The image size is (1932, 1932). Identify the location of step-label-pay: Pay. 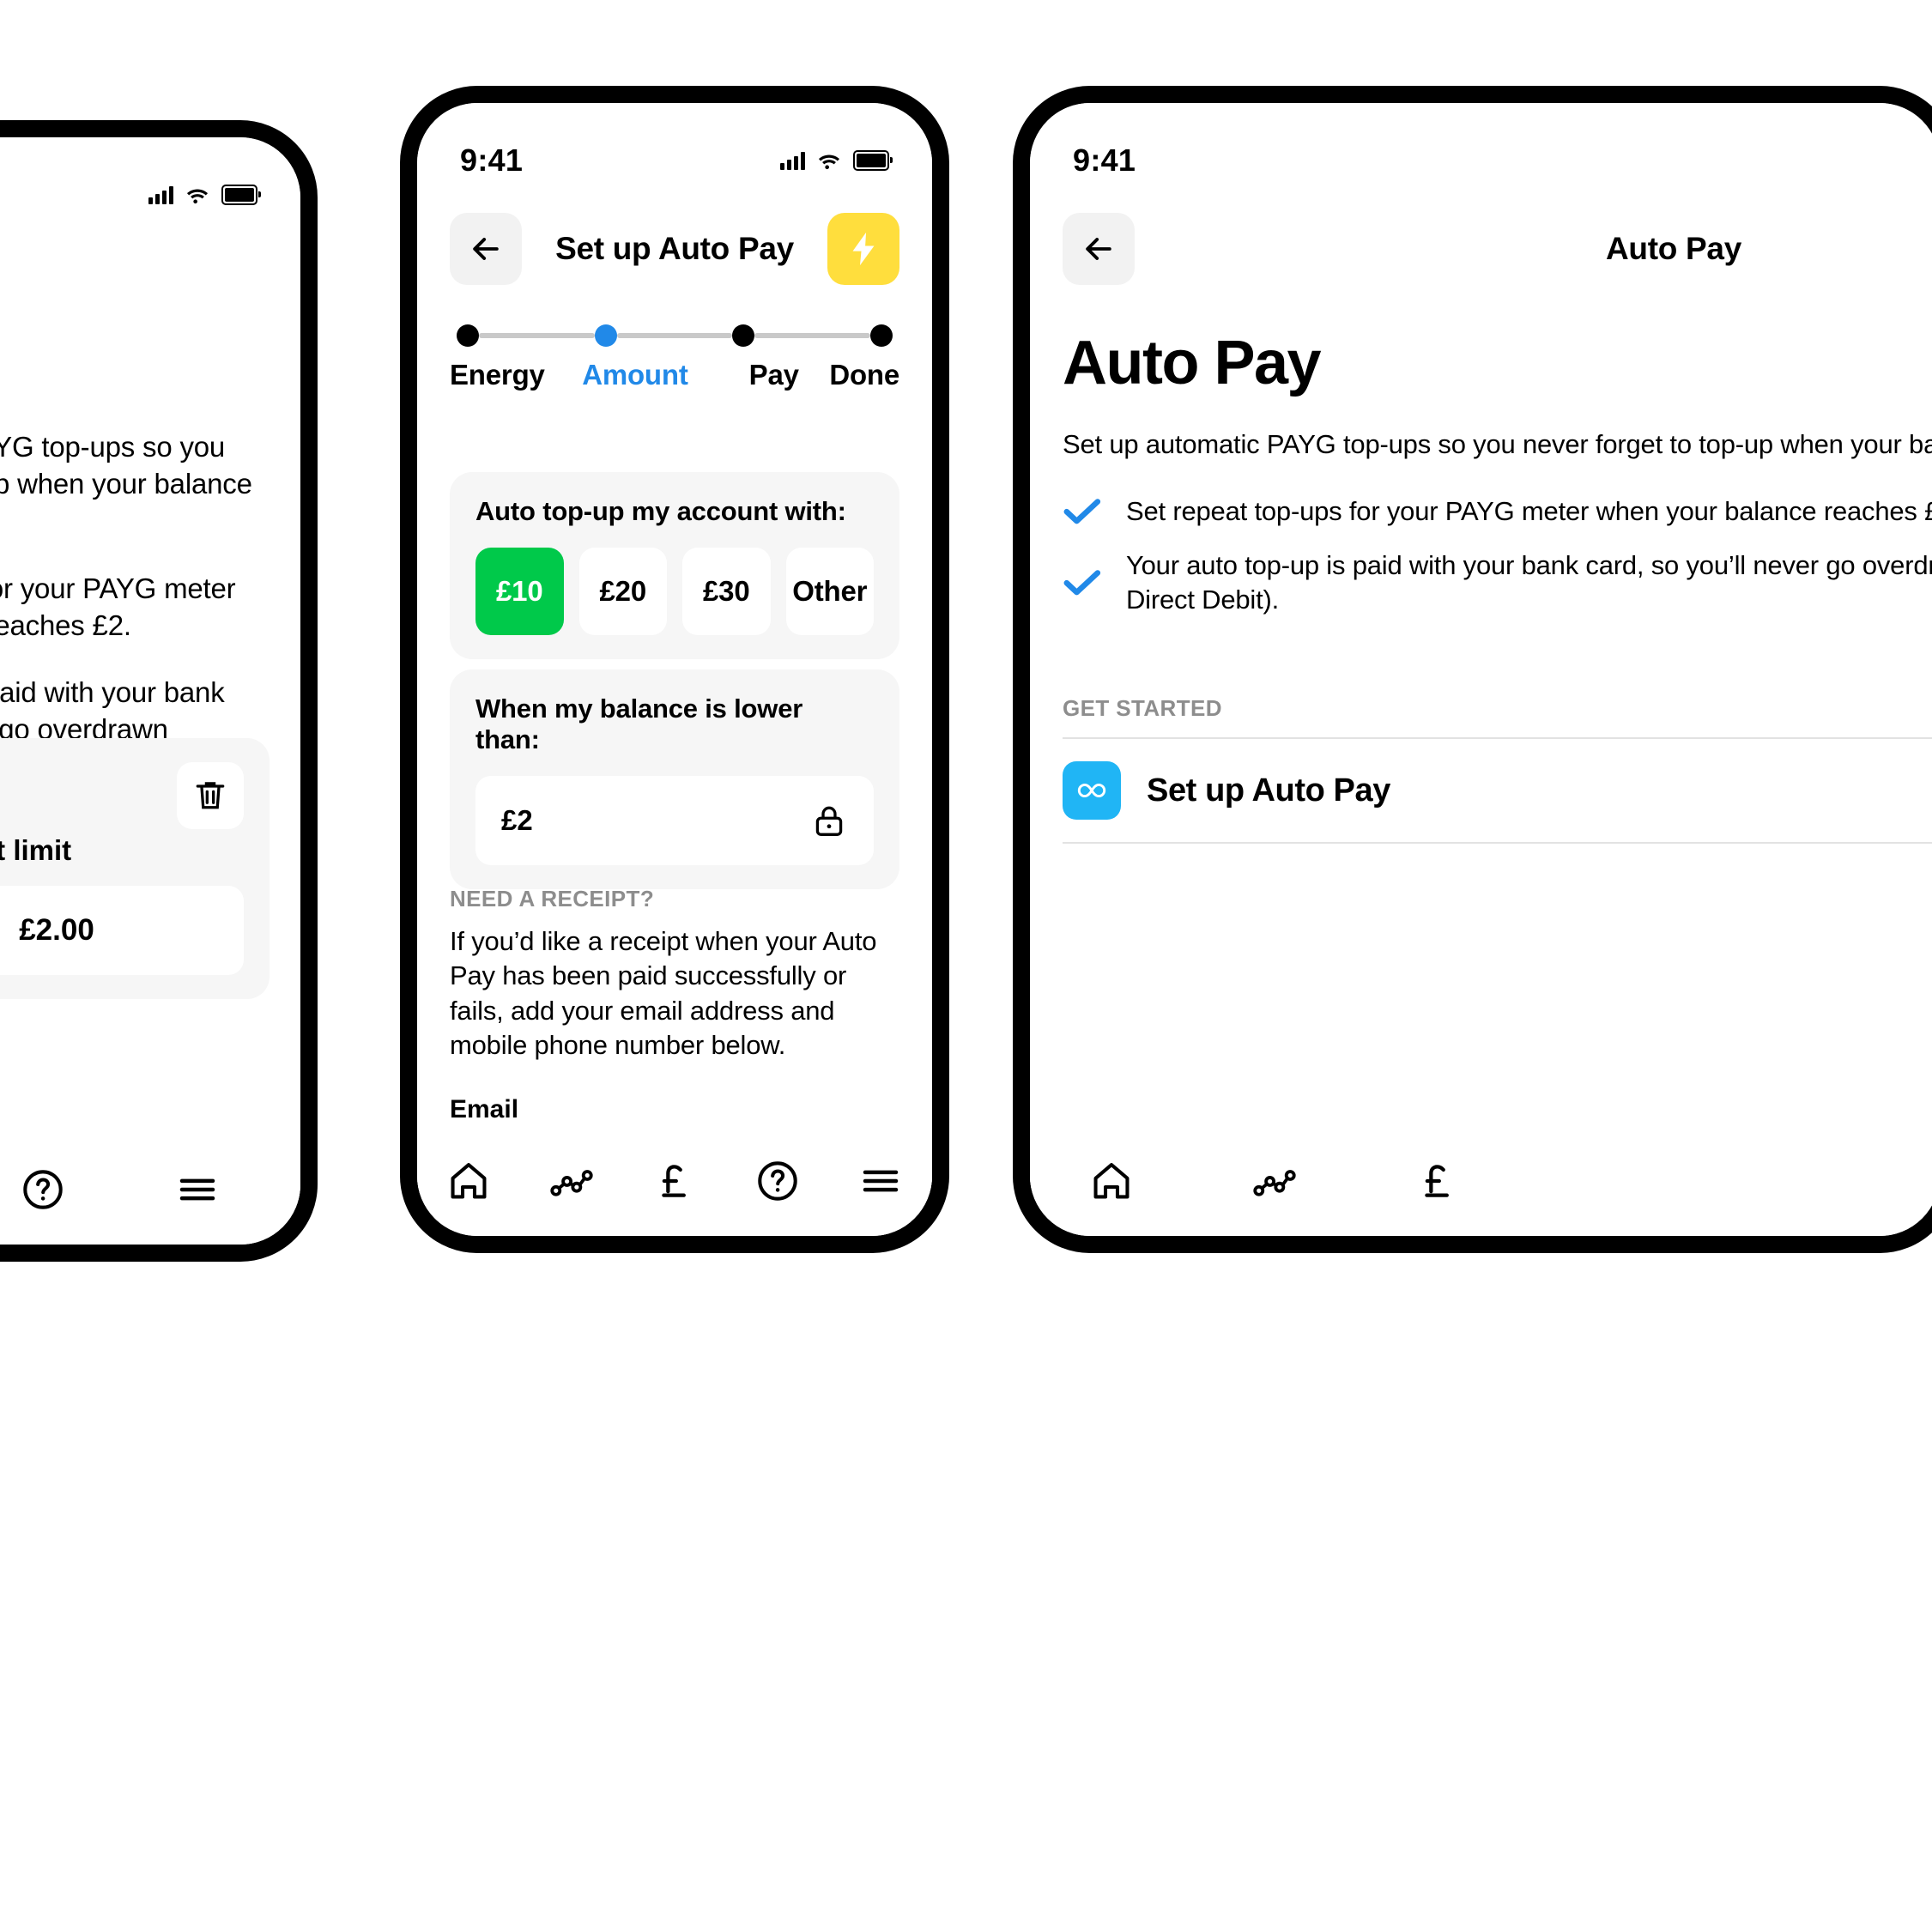
(774, 375).